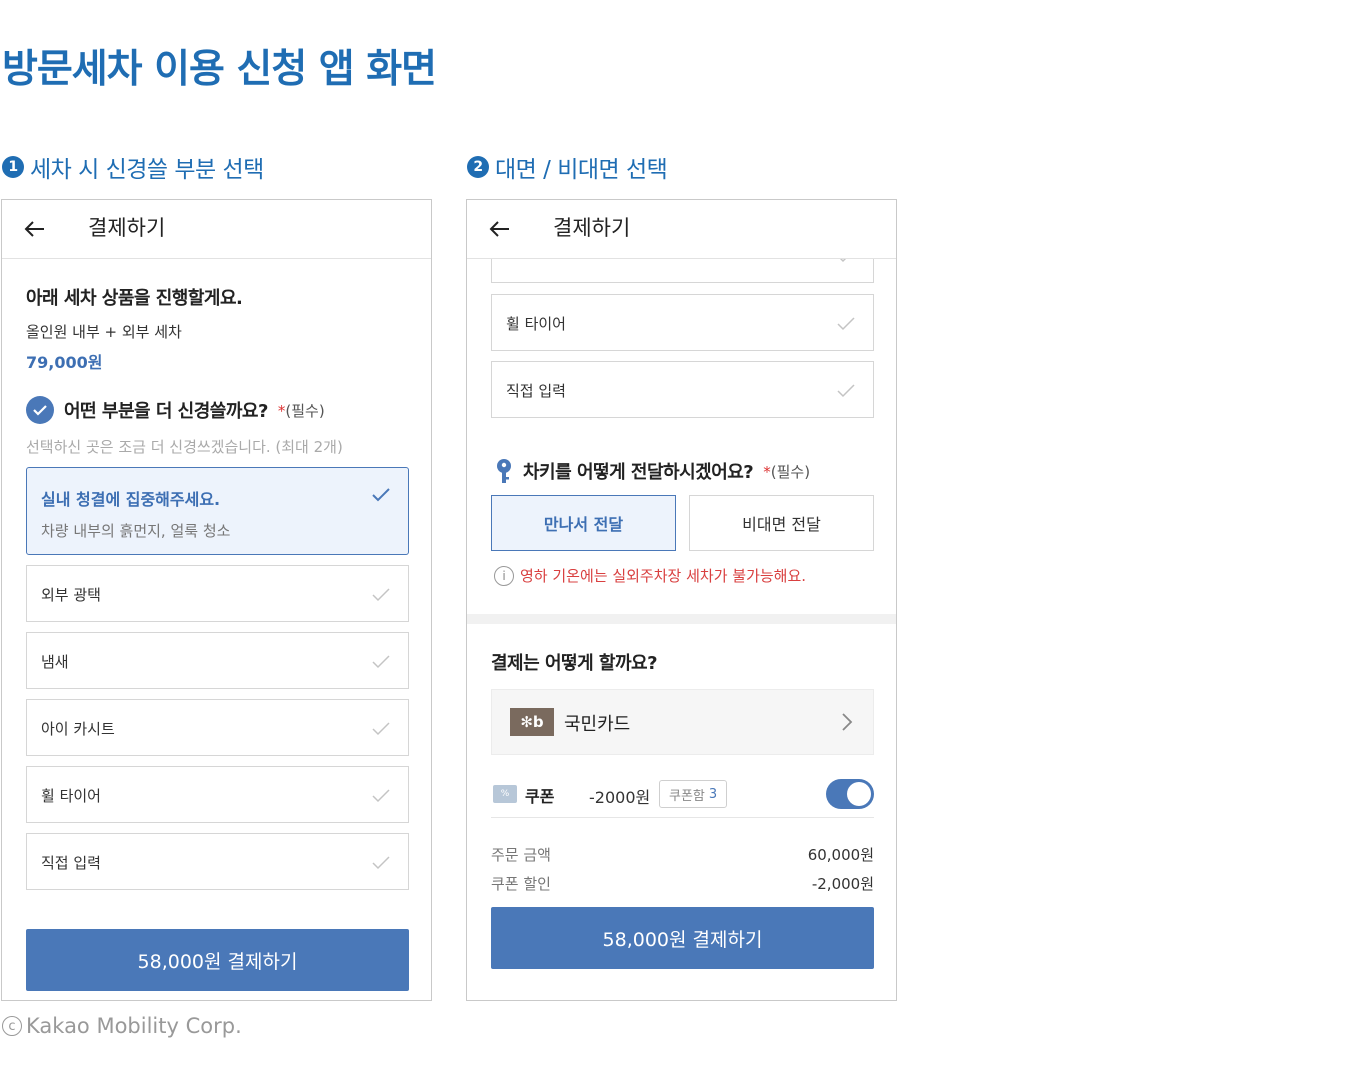  Describe the element at coordinates (574, 663) in the screenshot. I see `payment-heading: 결제는 어떻게 할까요?` at that location.